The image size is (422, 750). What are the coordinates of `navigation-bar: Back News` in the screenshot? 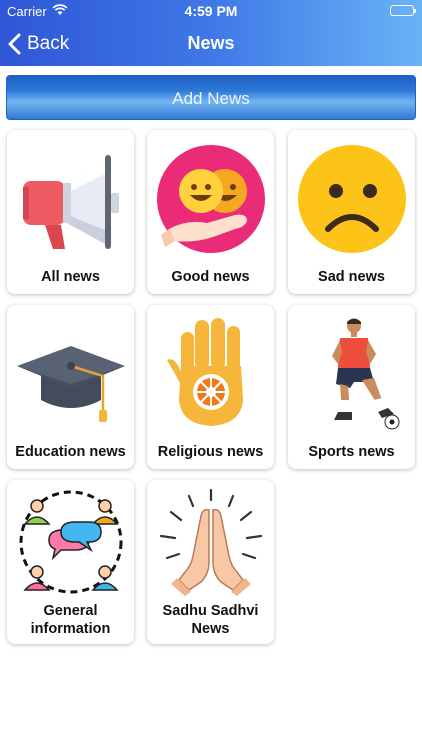 It's located at (211, 44).